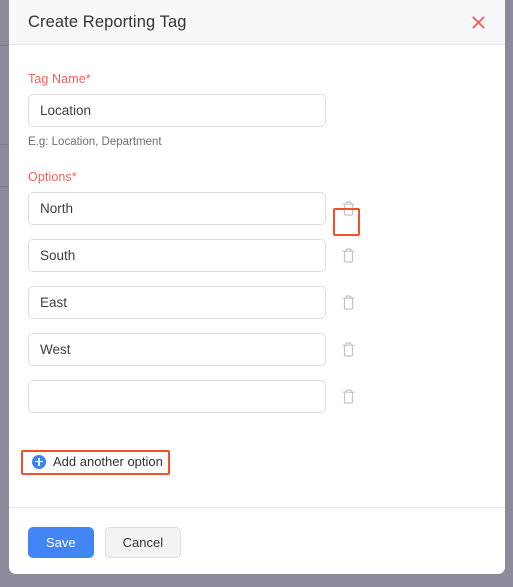  I want to click on options-label: Options*, so click(52, 177).